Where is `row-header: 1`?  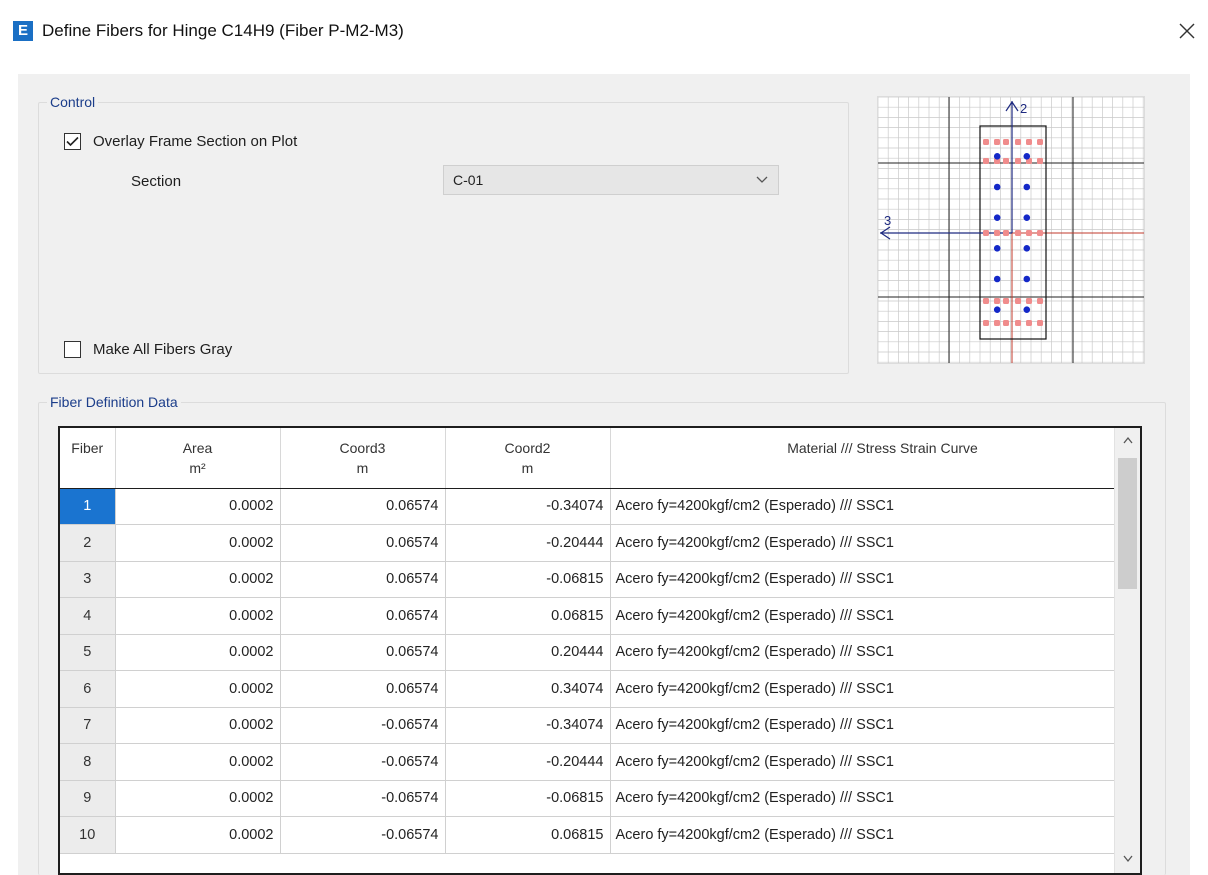
row-header: 1 is located at coordinates (88, 506).